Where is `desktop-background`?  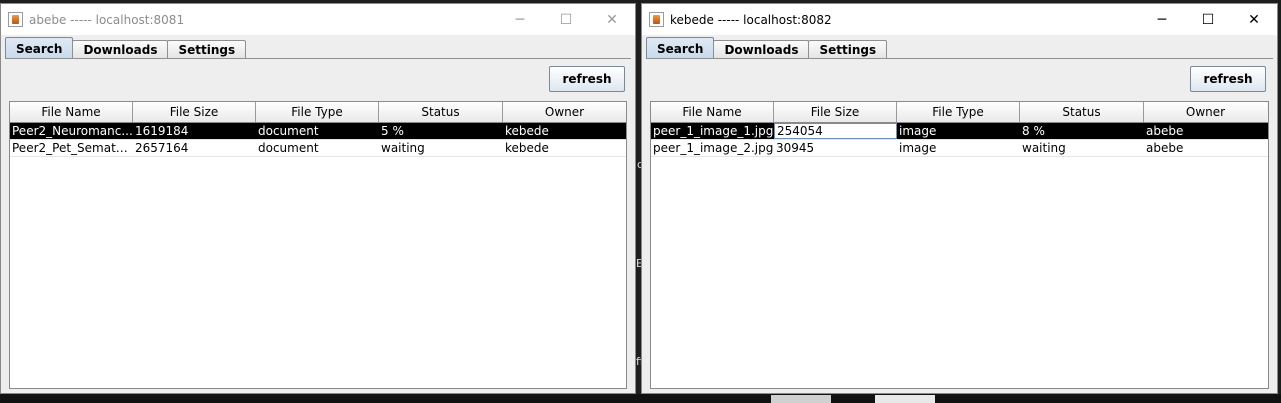
desktop-background is located at coordinates (640, 398).